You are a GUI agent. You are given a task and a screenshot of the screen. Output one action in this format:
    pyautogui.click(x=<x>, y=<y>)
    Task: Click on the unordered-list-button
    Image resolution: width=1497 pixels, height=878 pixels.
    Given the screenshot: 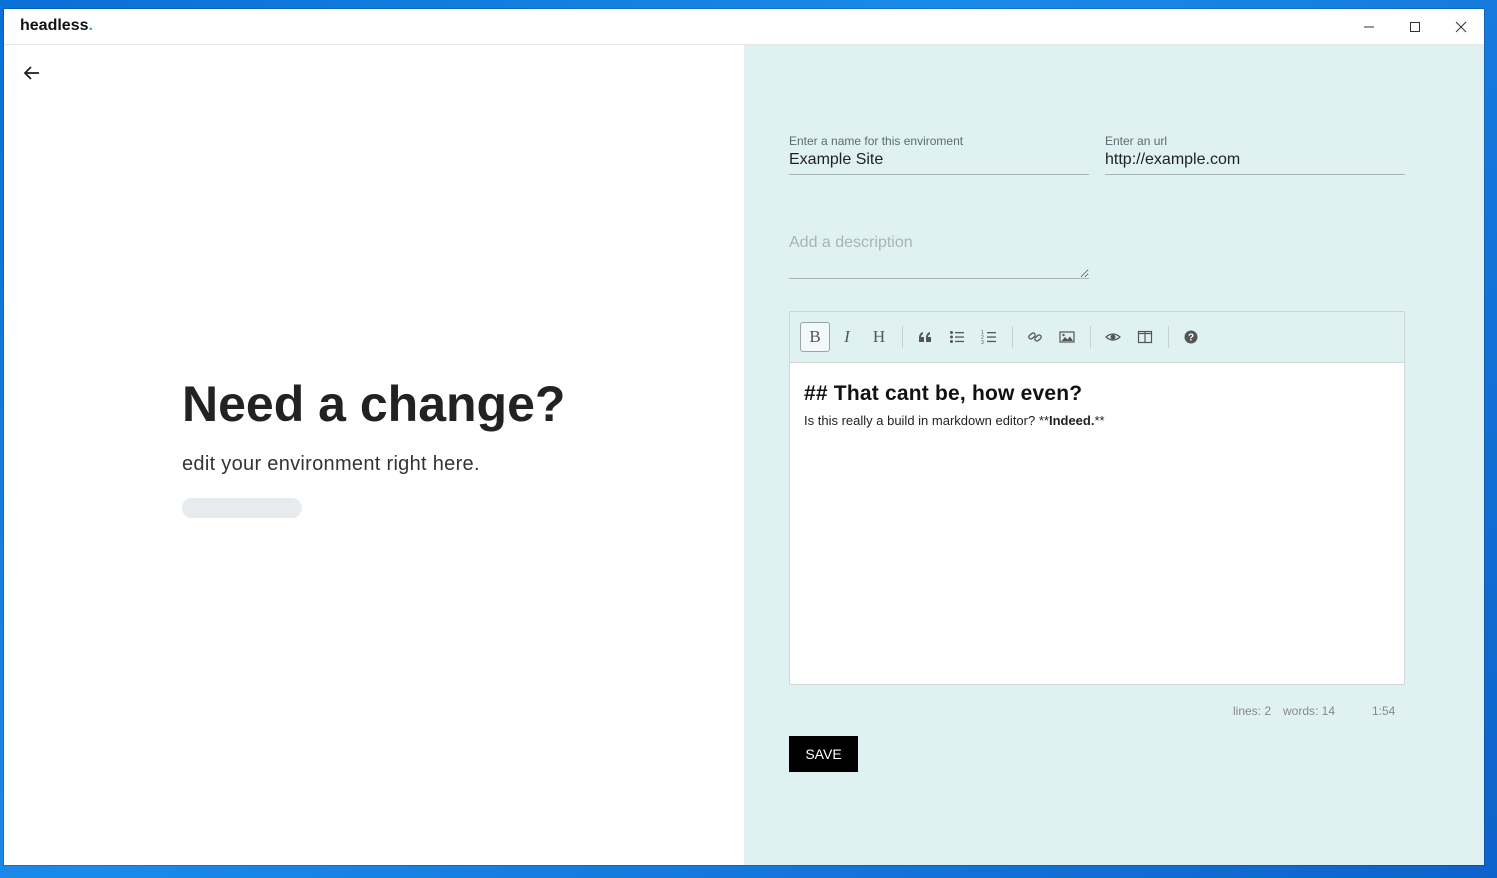 What is the action you would take?
    pyautogui.click(x=957, y=337)
    